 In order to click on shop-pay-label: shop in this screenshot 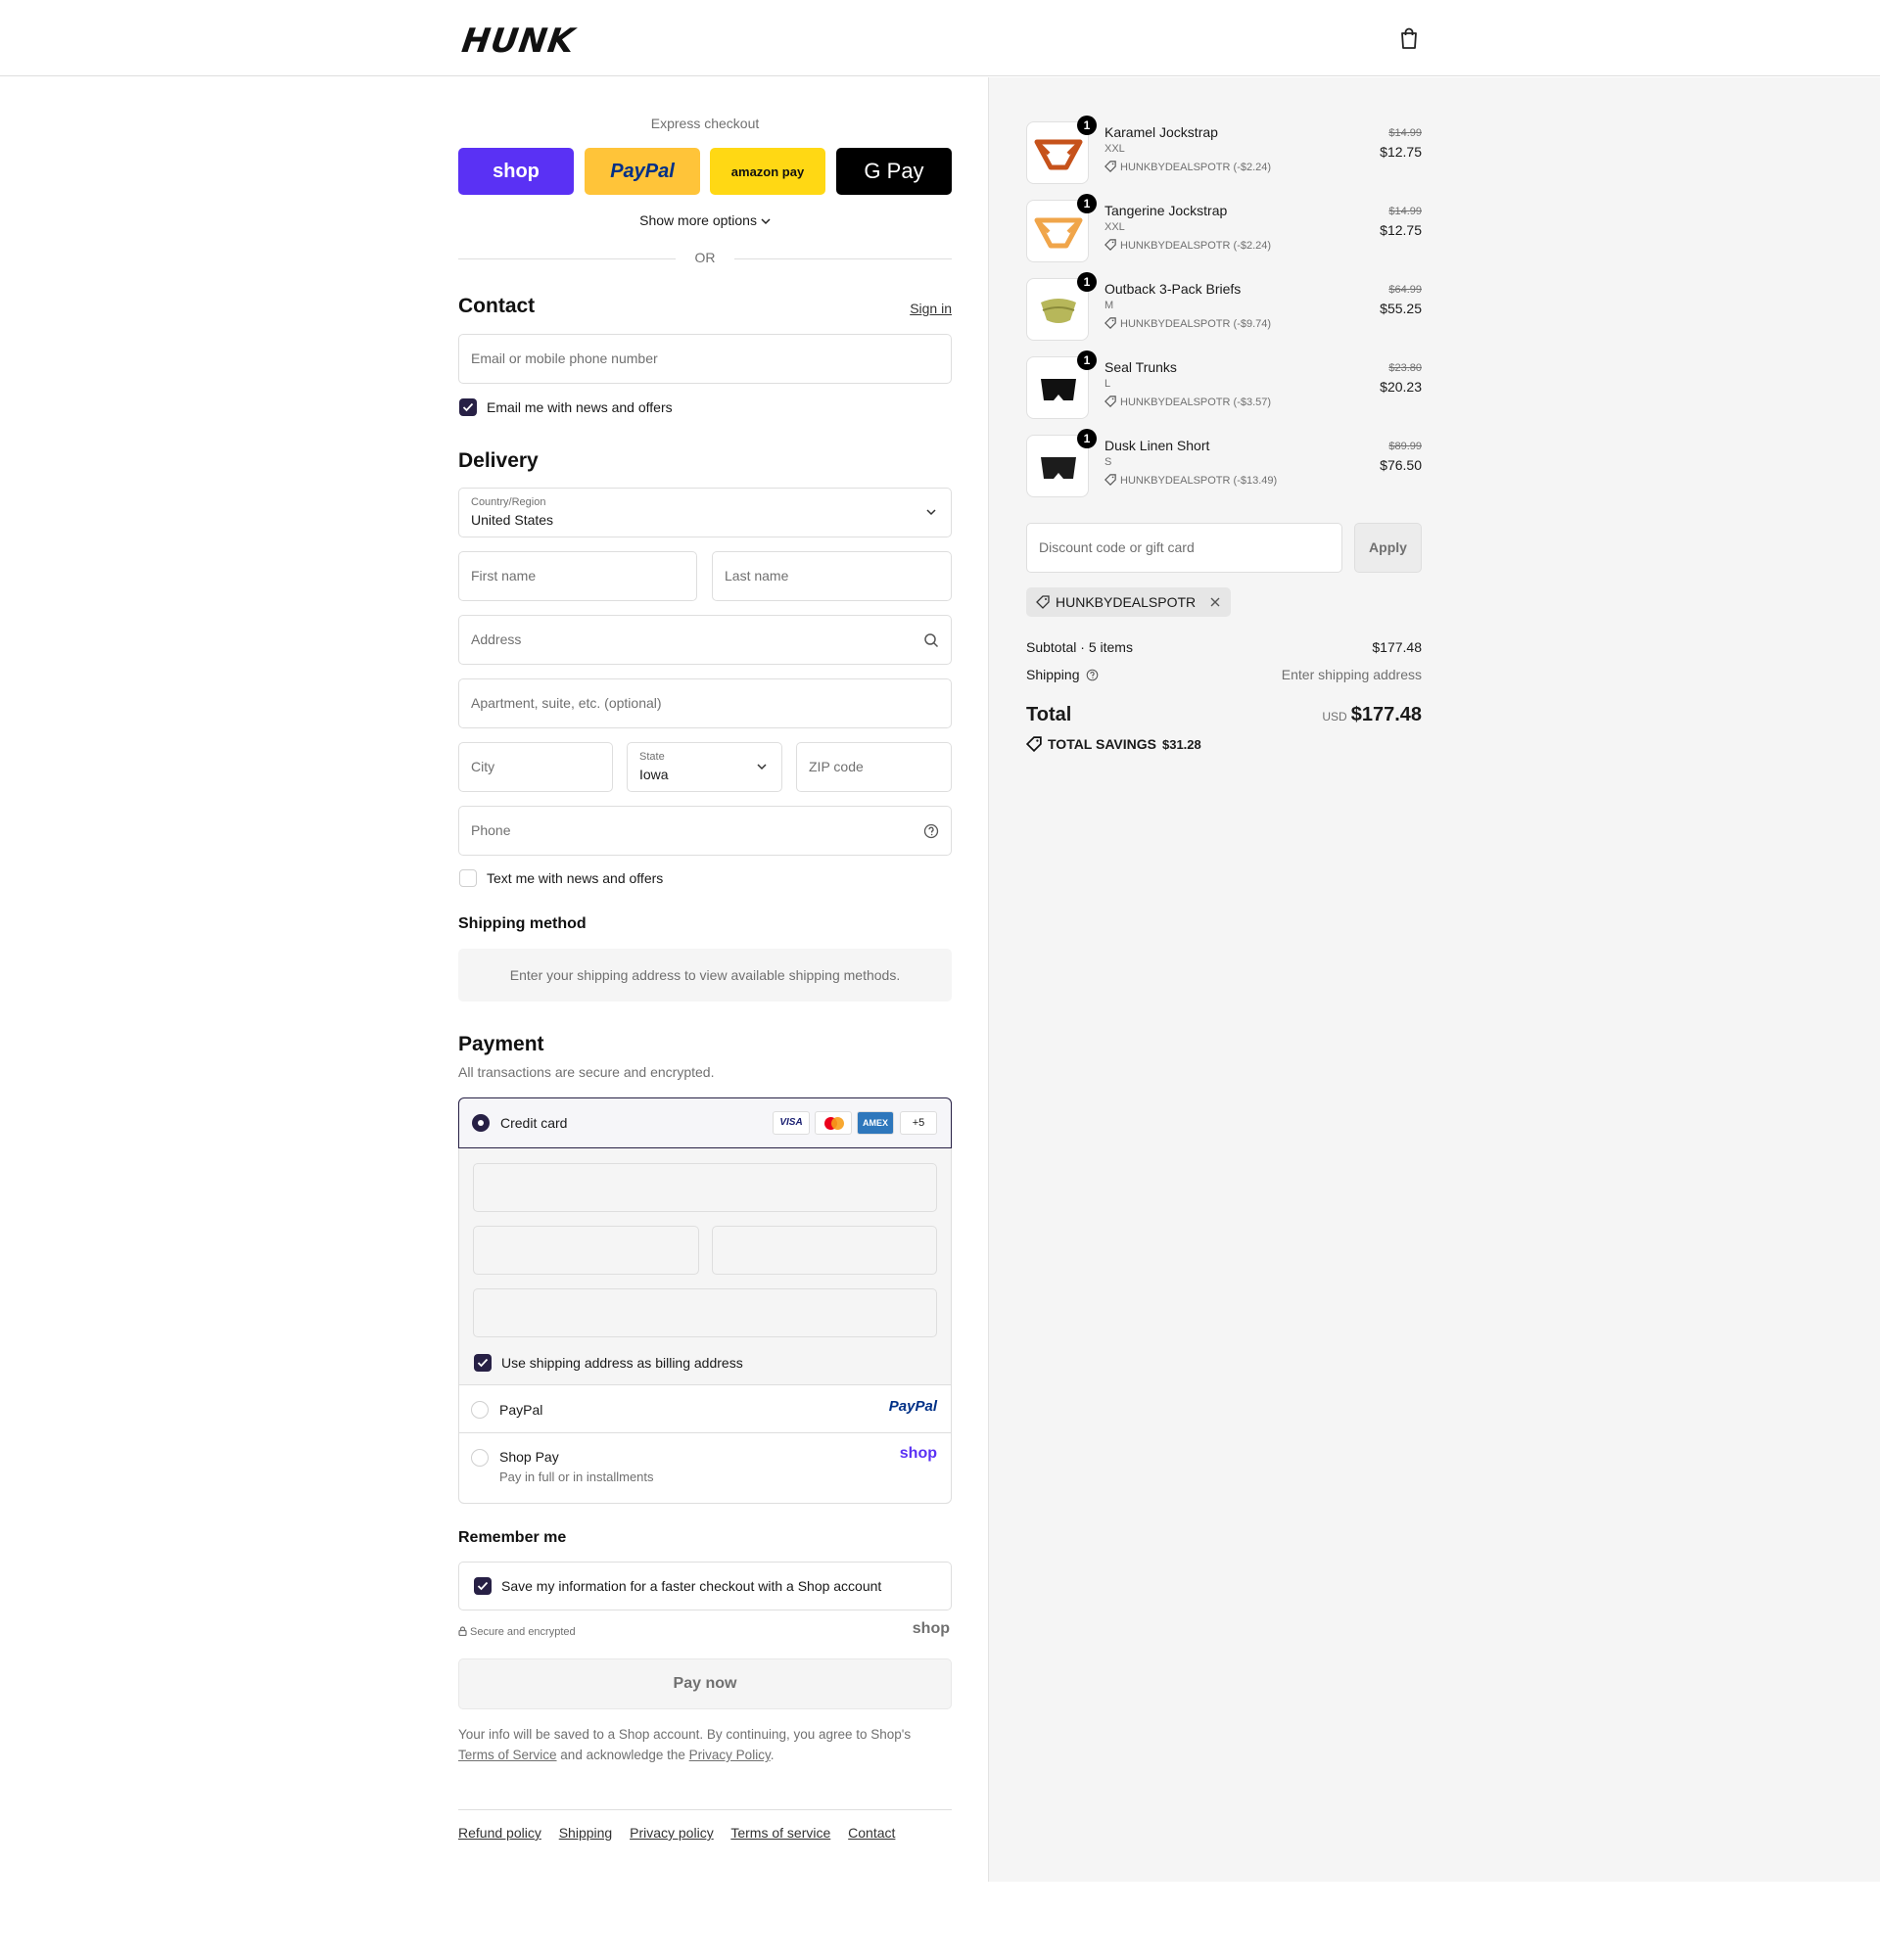, I will do `click(516, 171)`.